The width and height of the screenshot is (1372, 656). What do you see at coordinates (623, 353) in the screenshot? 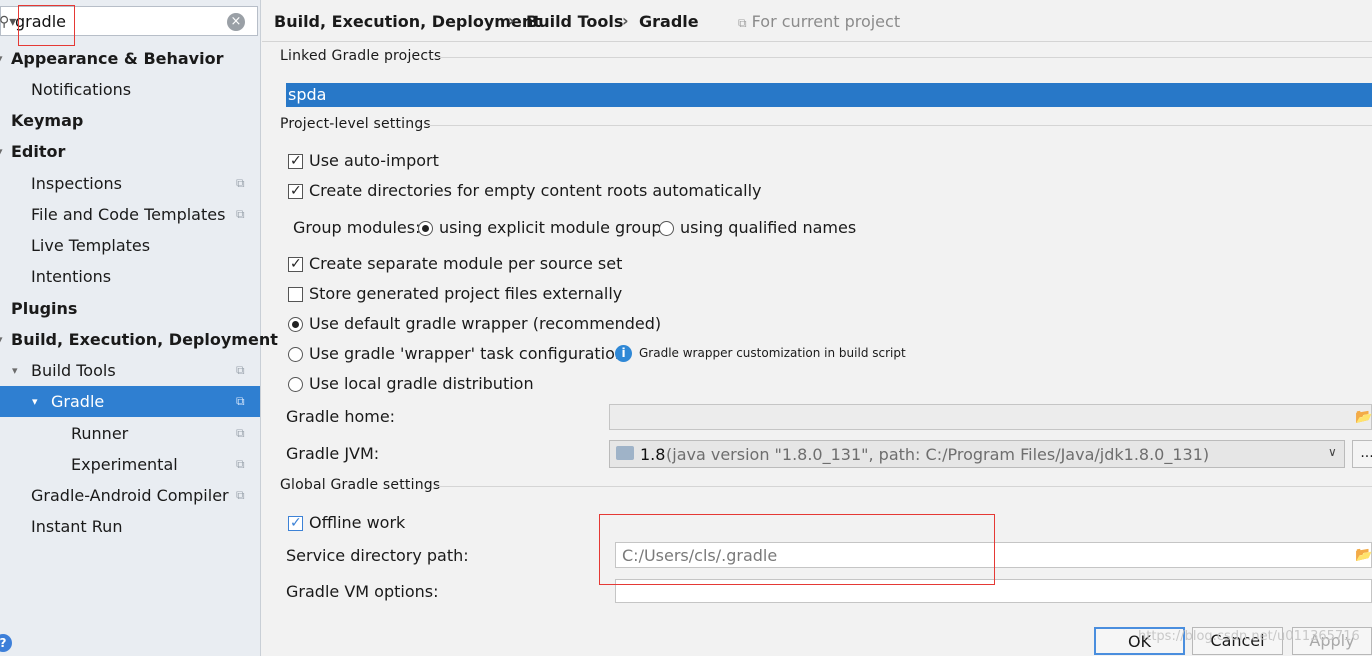
I see `info-icon: i` at bounding box center [623, 353].